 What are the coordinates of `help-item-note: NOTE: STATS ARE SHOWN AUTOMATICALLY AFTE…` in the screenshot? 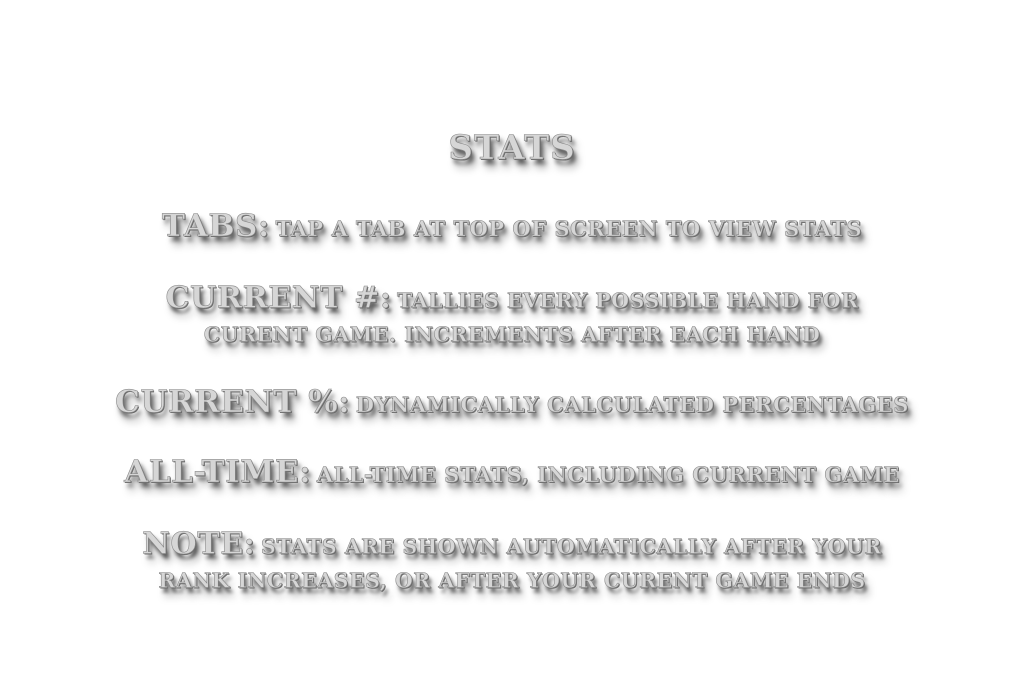 It's located at (512, 561).